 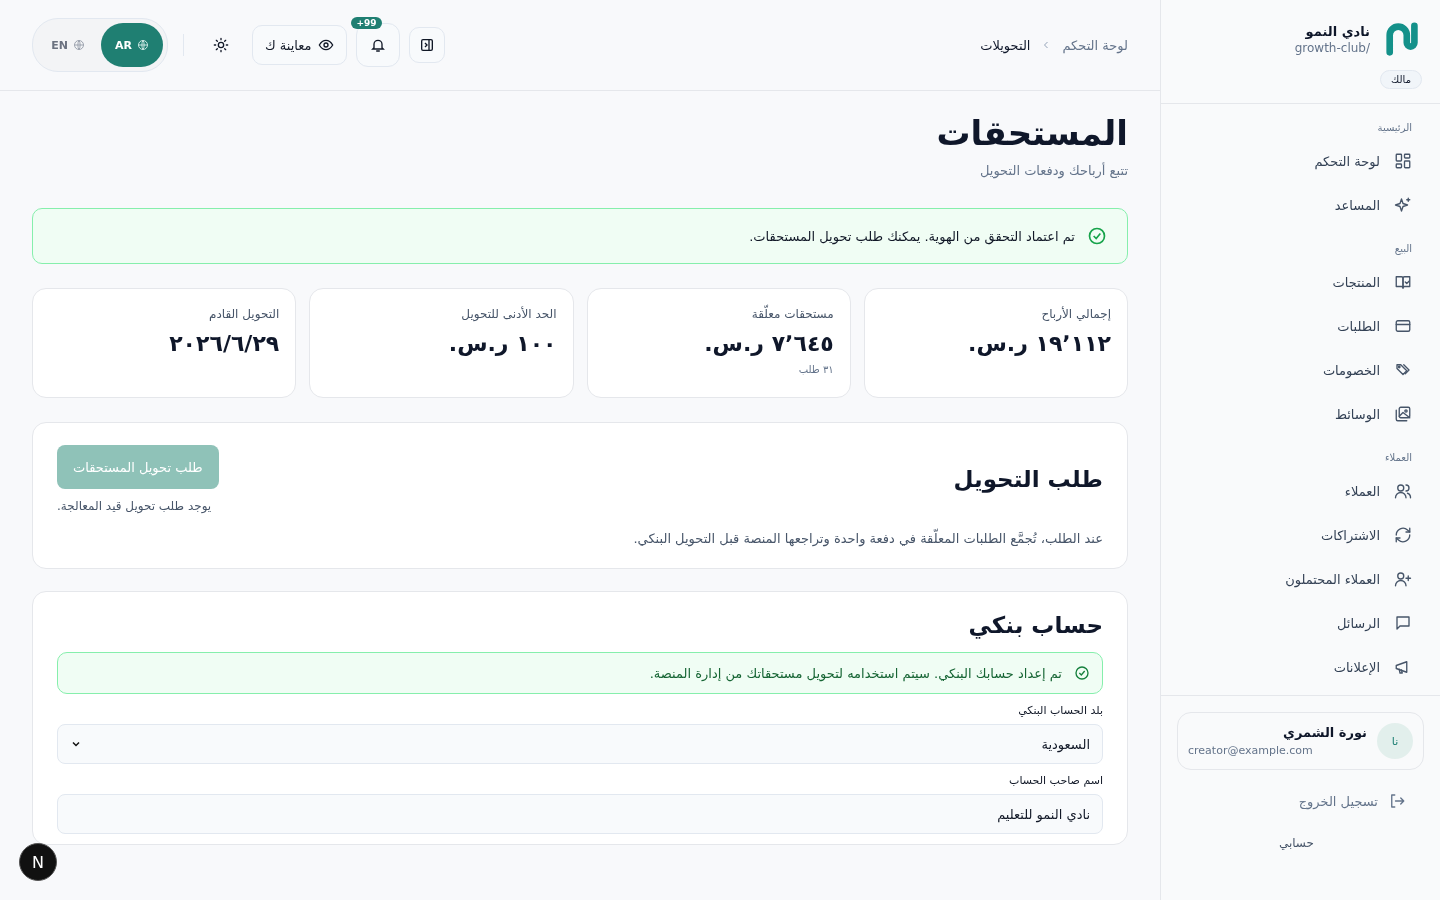 I want to click on stat-label: الحد الأدنى للتحويل, so click(x=508, y=314).